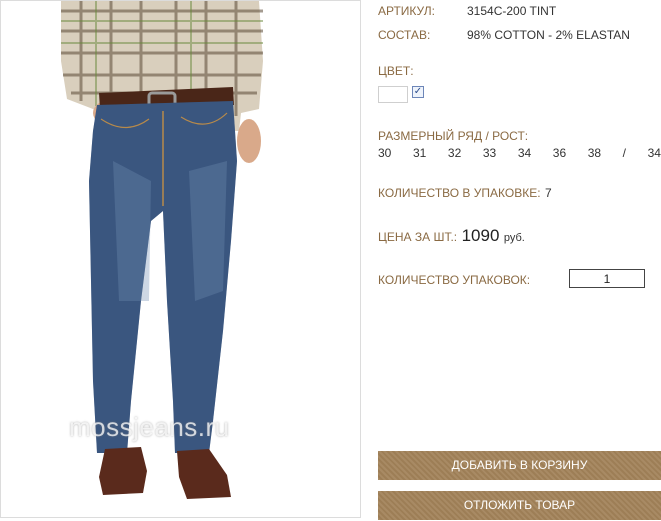 The image size is (661, 521). I want to click on packs-row: КОЛИЧЕСТВО УПАКОВОК:, so click(454, 280).